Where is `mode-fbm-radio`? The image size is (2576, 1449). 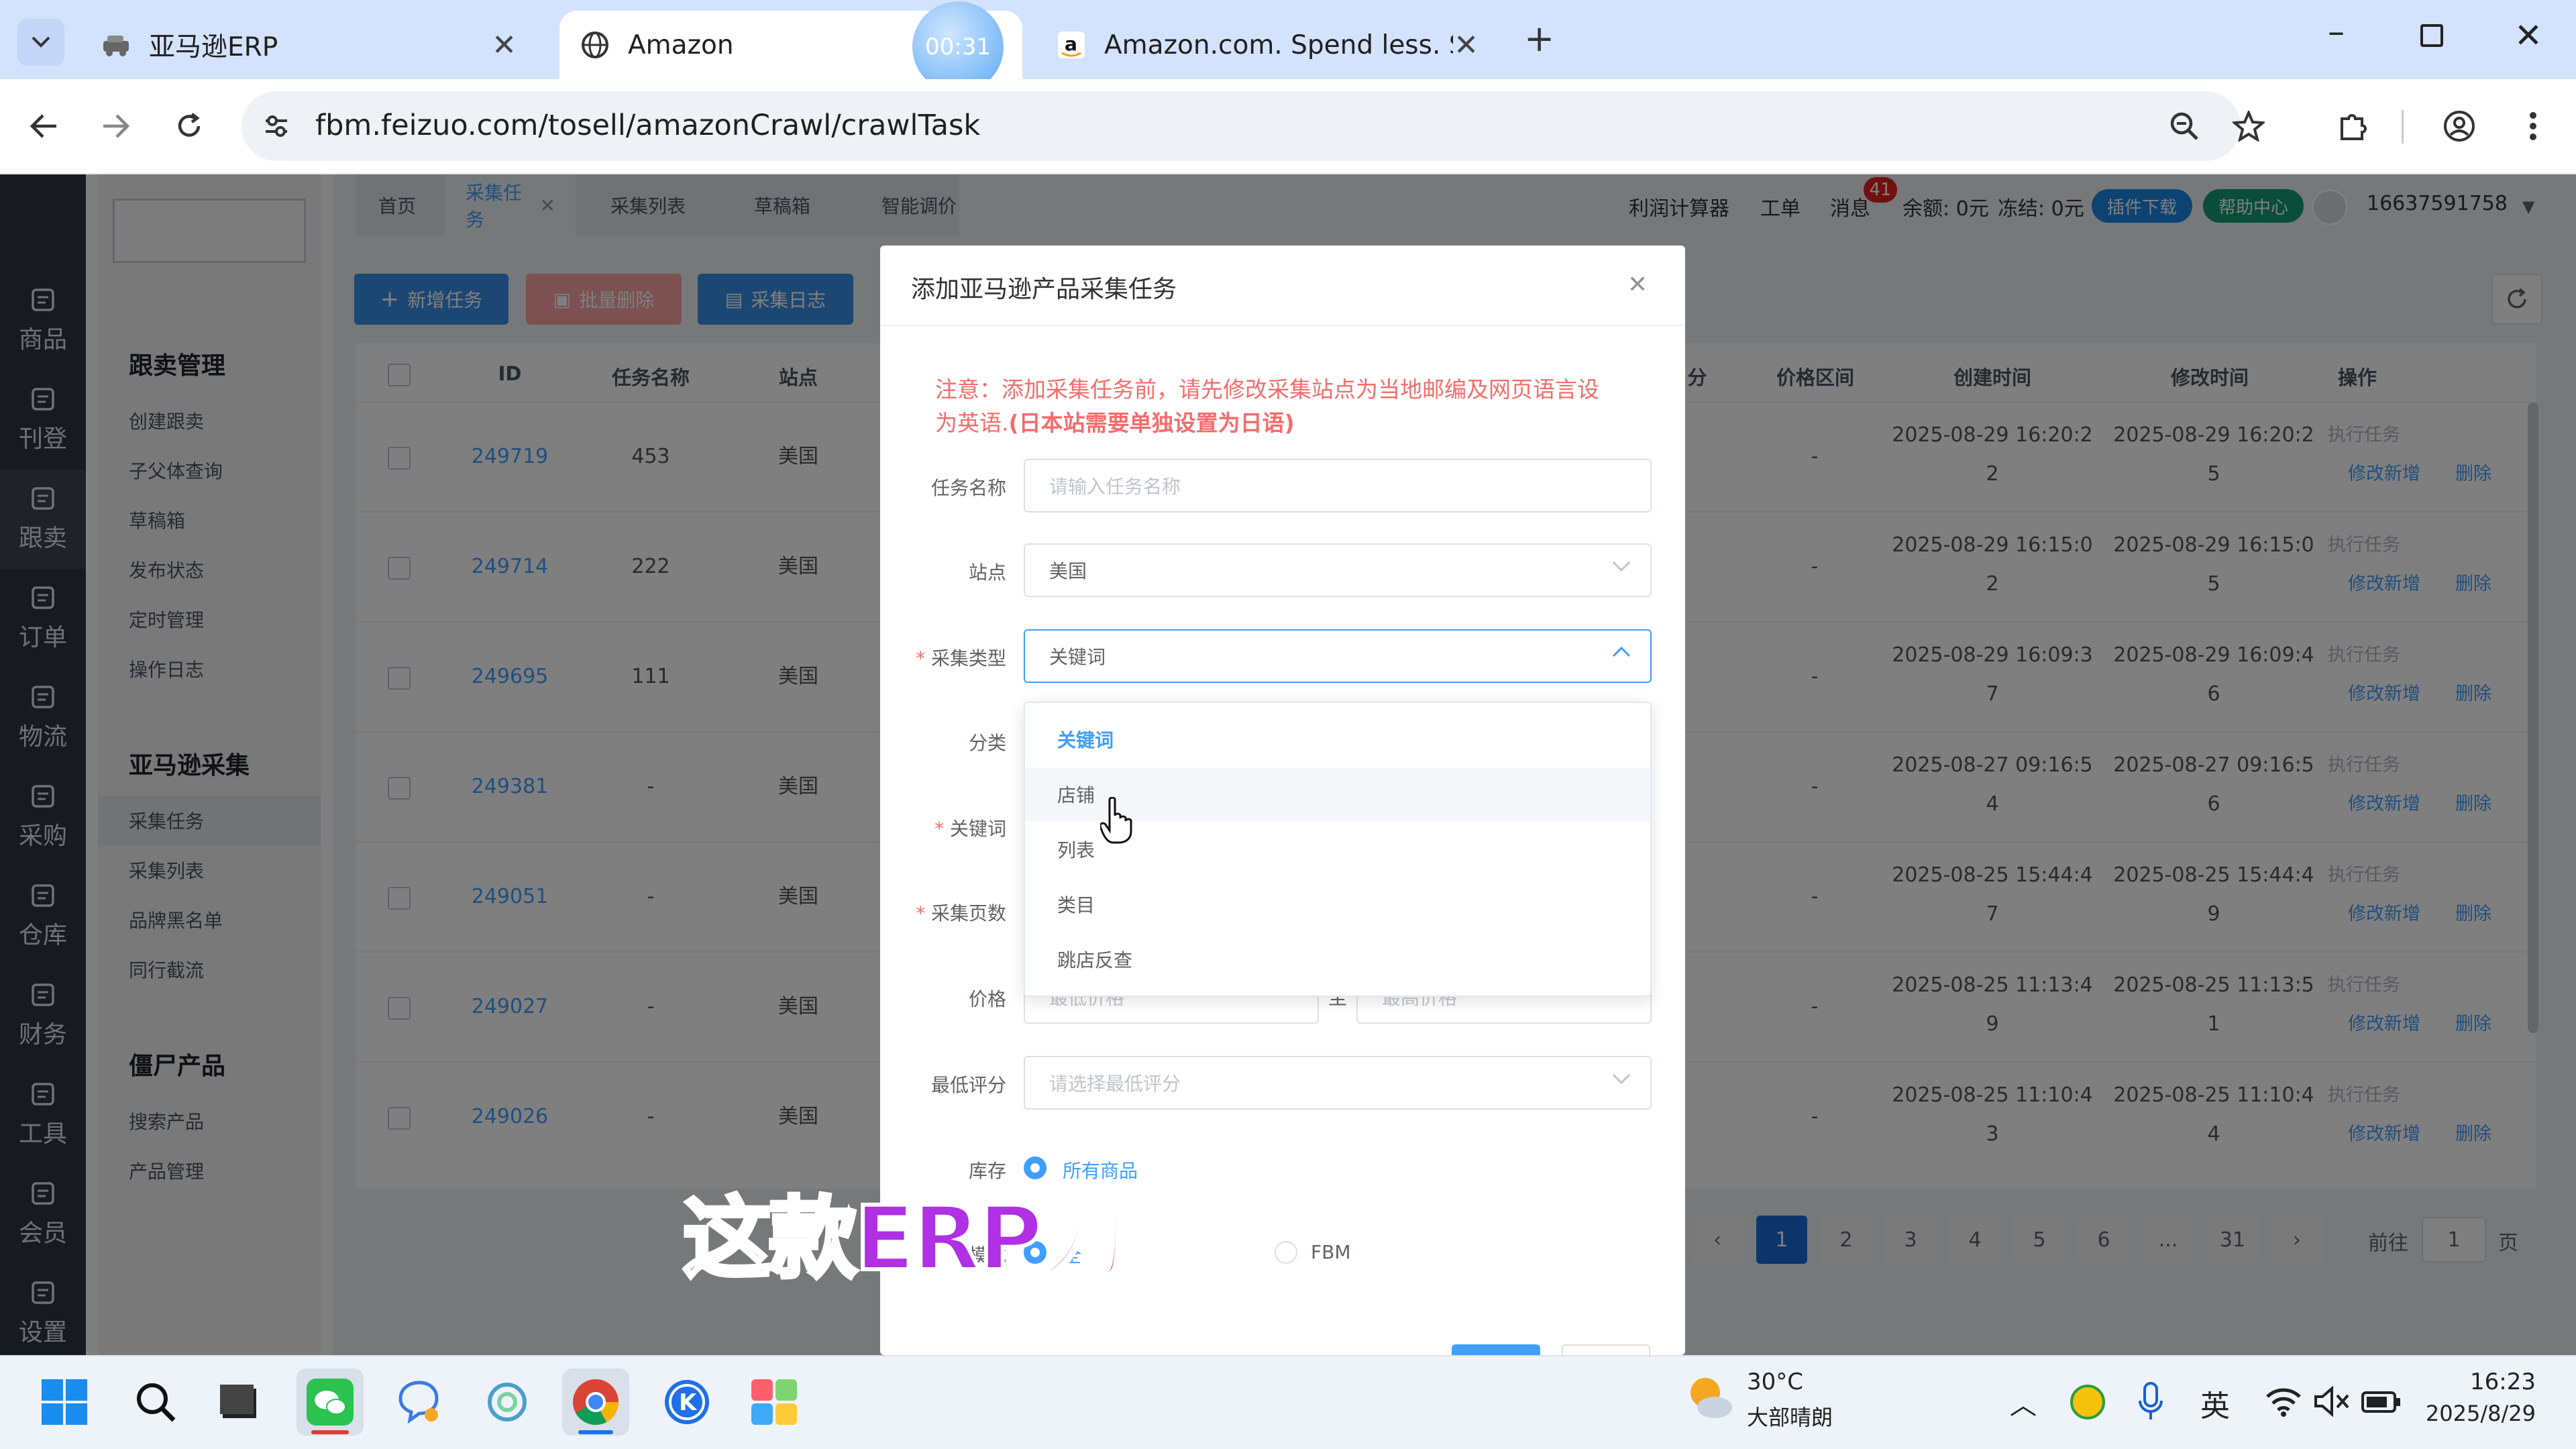
mode-fbm-radio is located at coordinates (1286, 1252).